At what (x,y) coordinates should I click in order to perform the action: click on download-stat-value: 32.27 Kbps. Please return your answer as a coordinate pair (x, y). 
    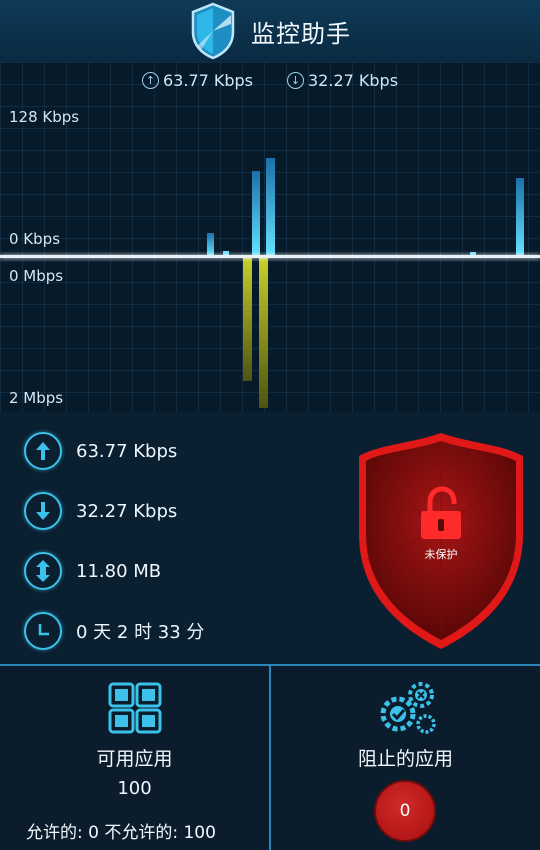
    Looking at the image, I should click on (127, 511).